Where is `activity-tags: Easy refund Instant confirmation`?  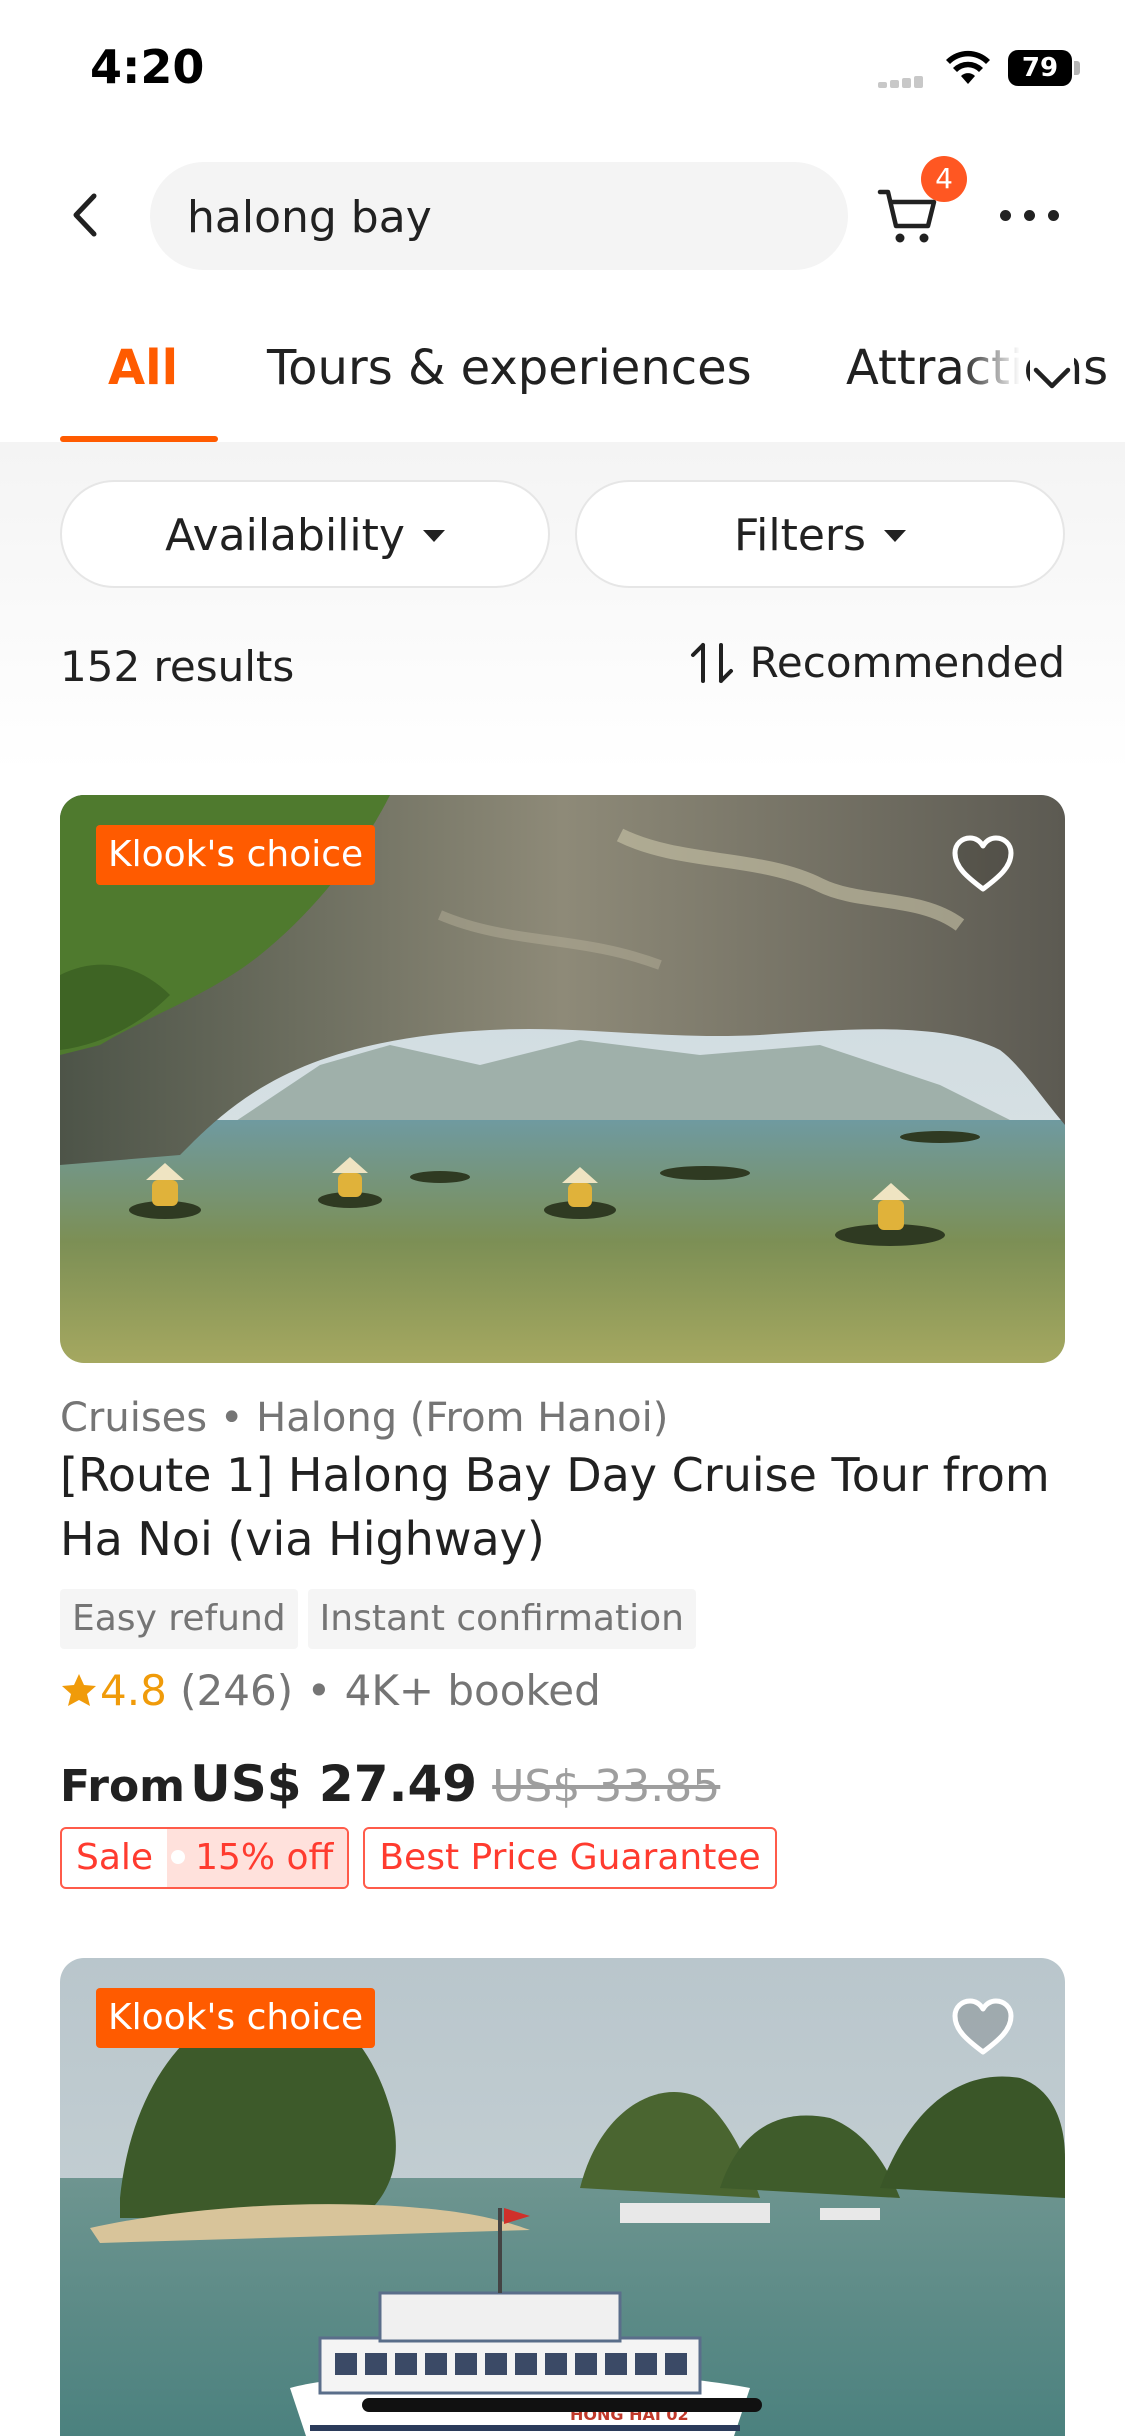
activity-tags: Easy refund Instant confirmation is located at coordinates (383, 1619).